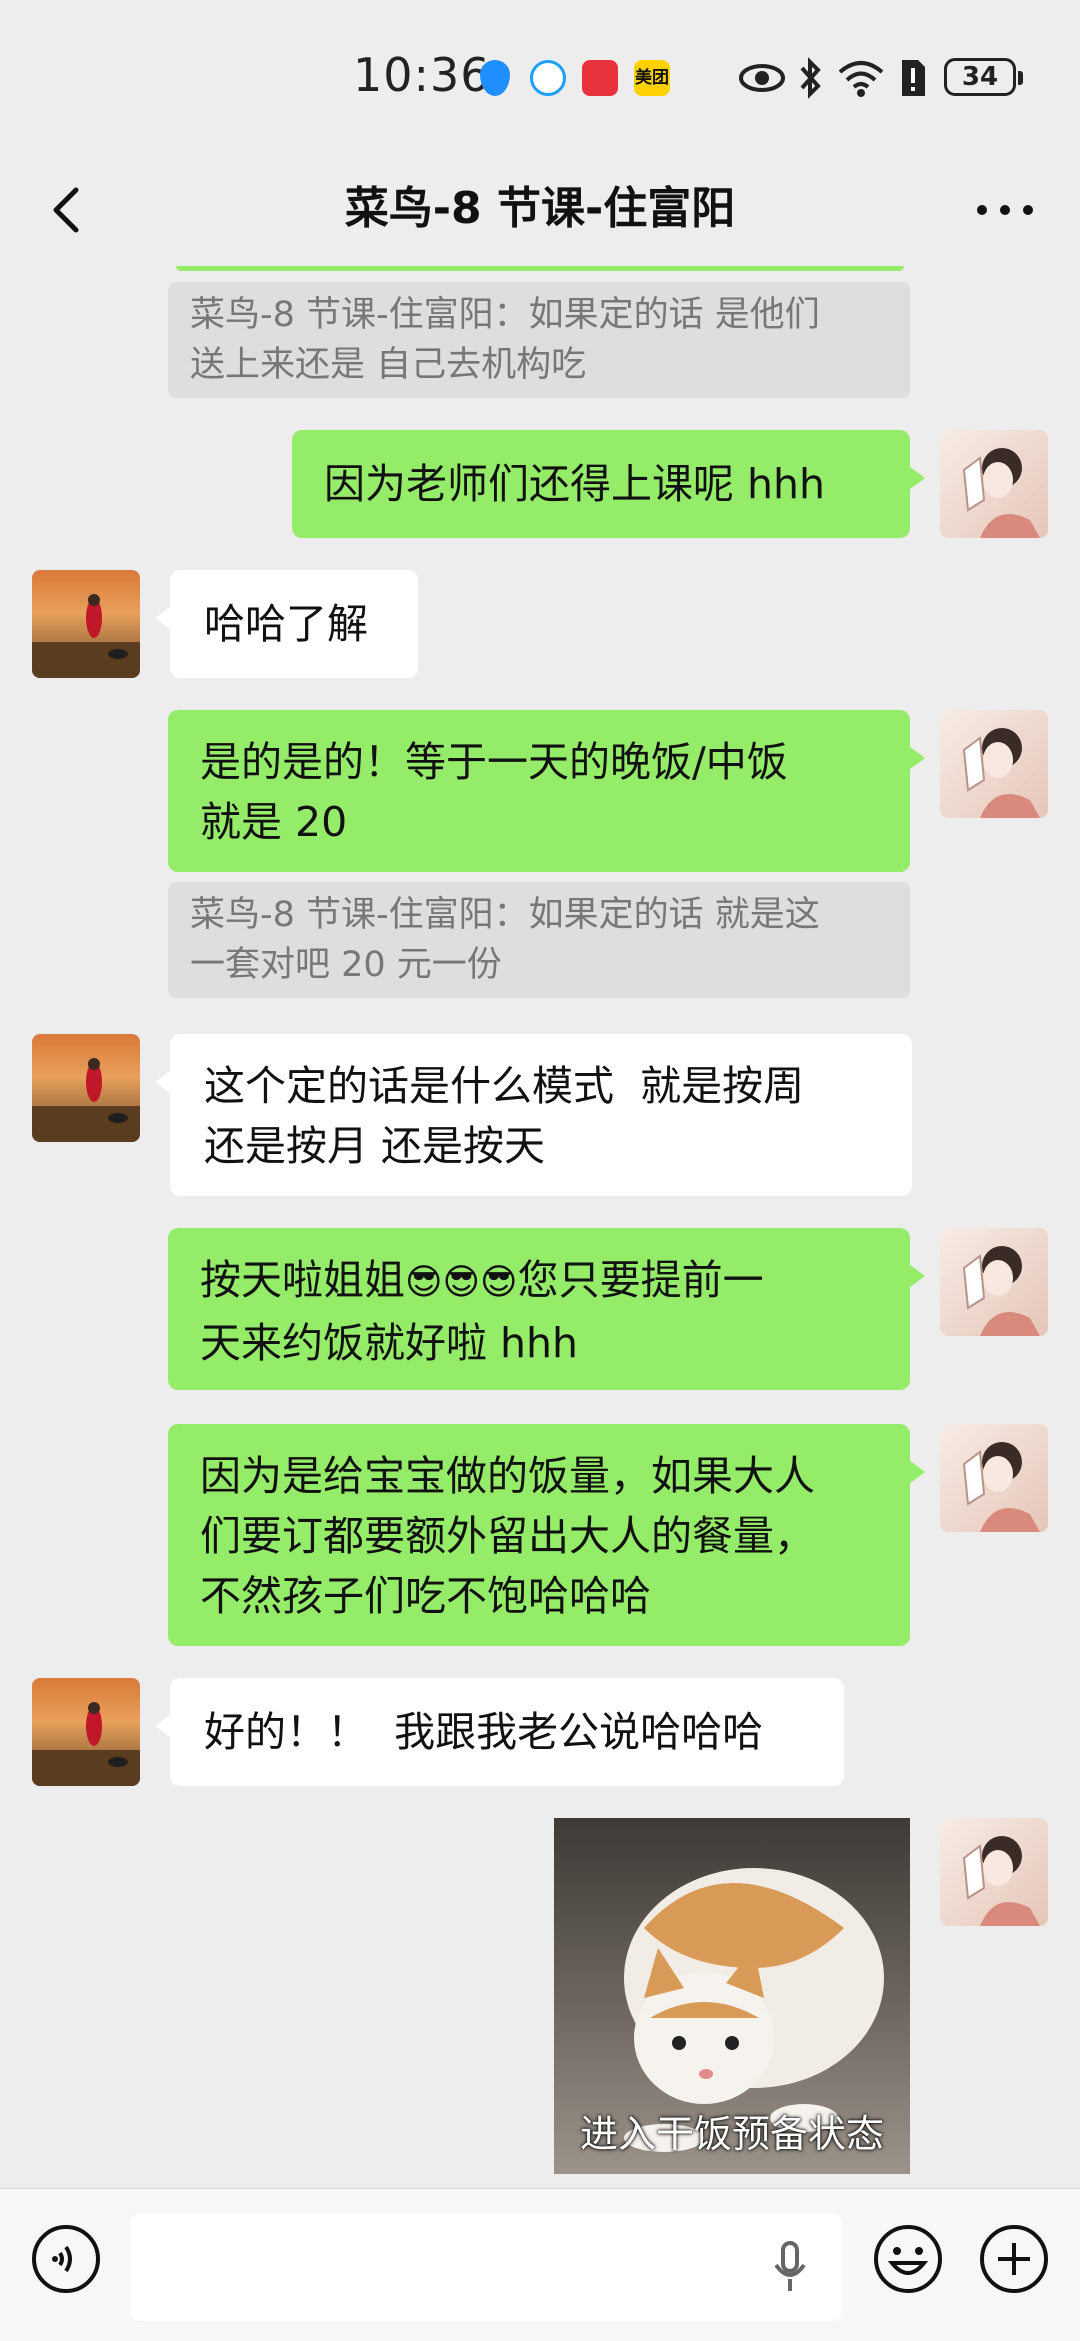 The image size is (1080, 2341). I want to click on bluetooth-icon, so click(810, 78).